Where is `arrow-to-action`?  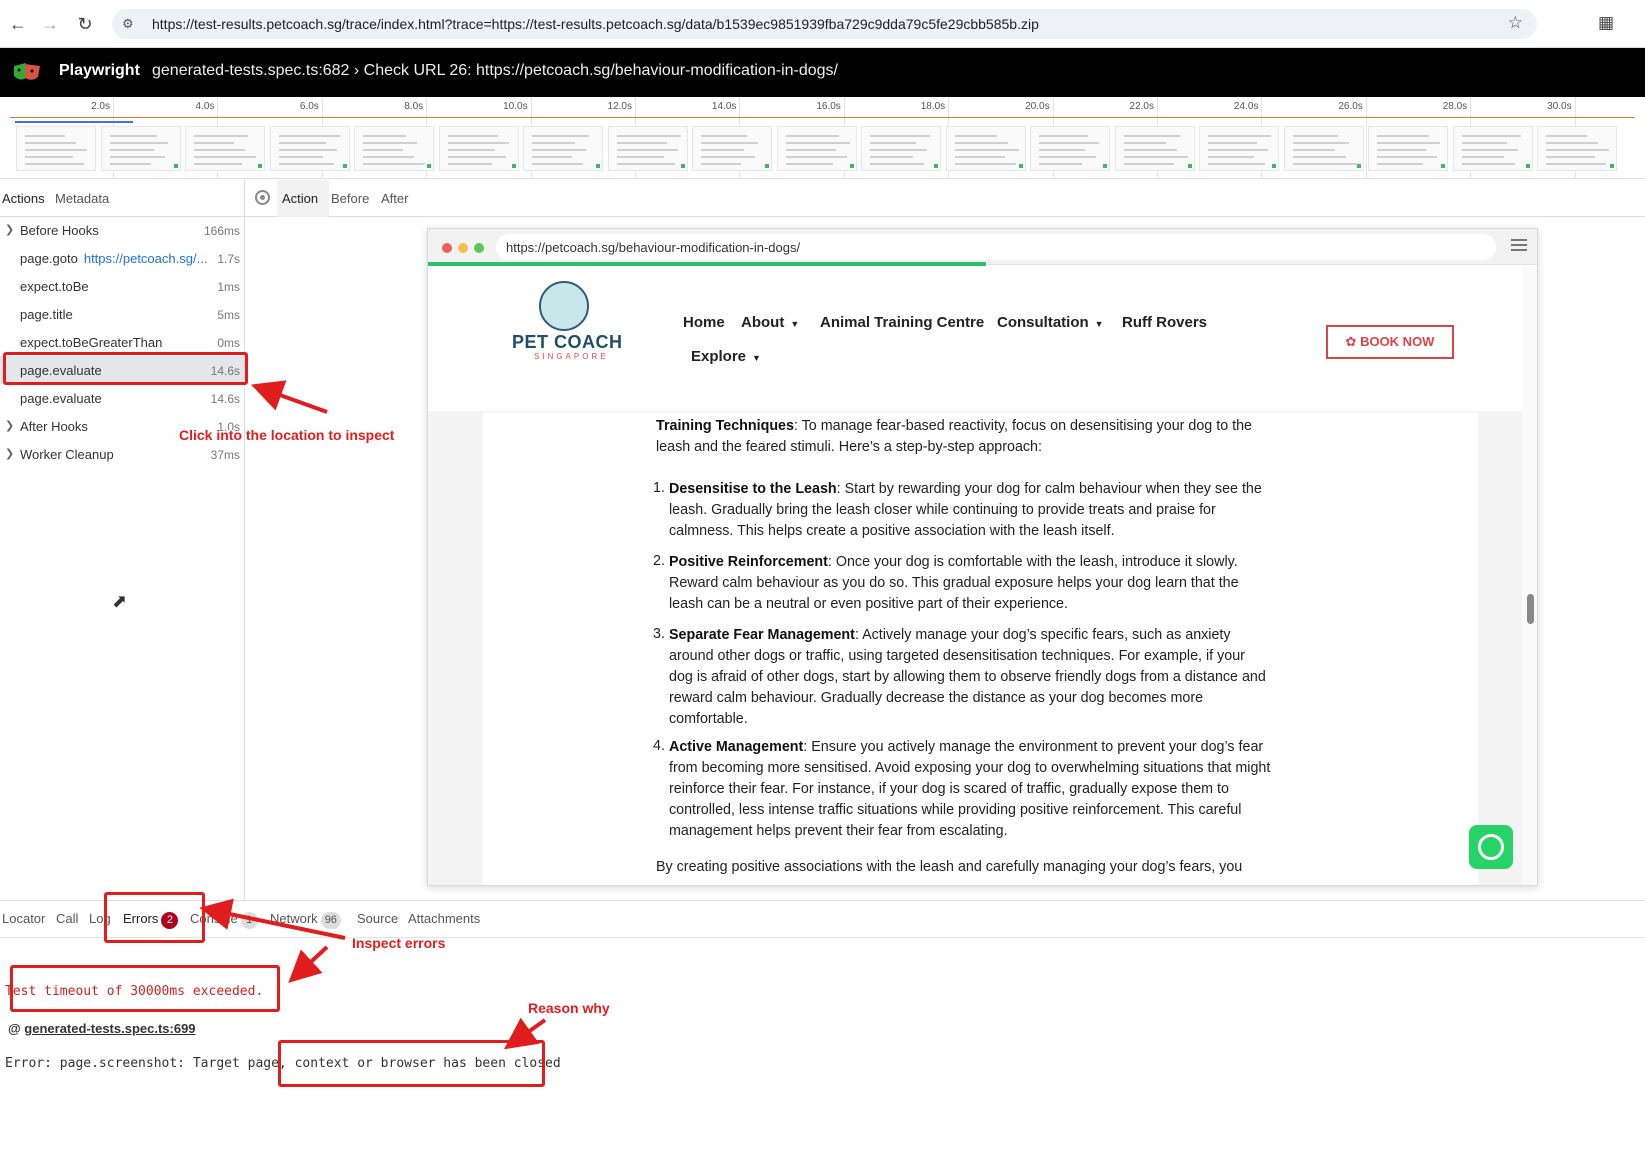
arrow-to-action is located at coordinates (289, 397).